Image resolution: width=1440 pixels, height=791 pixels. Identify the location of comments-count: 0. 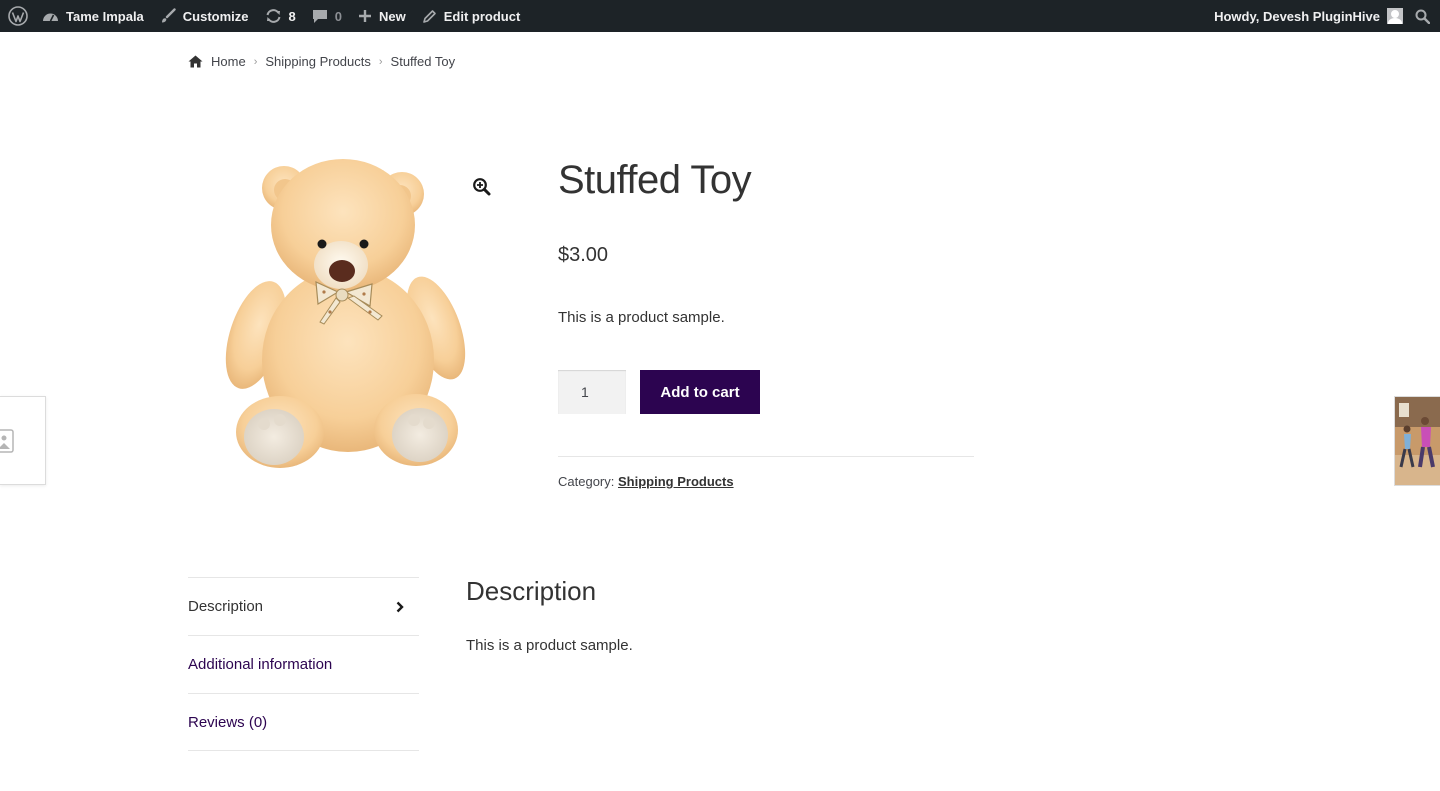
(338, 16).